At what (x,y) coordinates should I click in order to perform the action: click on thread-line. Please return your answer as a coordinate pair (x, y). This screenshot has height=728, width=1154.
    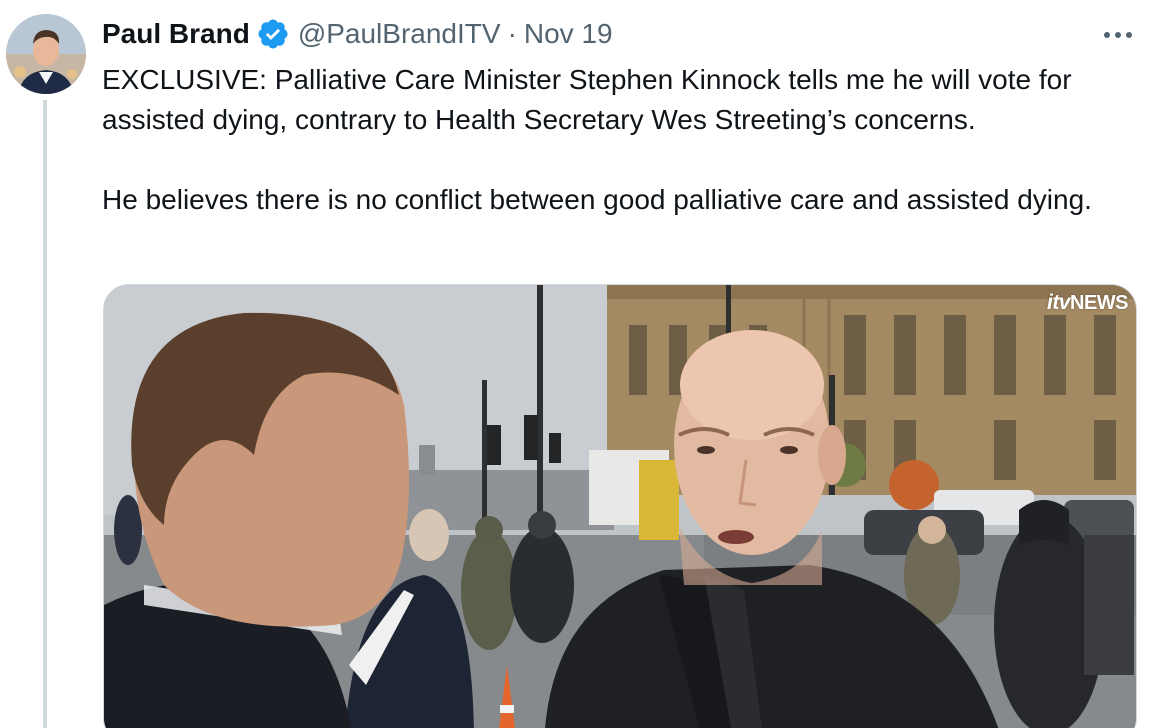
    Looking at the image, I should click on (45, 414).